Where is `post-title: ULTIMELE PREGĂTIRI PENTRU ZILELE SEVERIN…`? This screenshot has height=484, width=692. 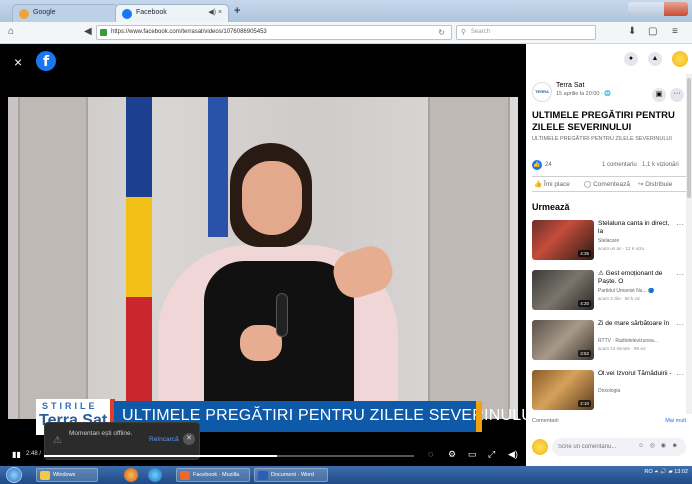
post-title: ULTIMELE PREGĂTIRI PENTRU ZILELE SEVERIN… is located at coordinates (603, 121).